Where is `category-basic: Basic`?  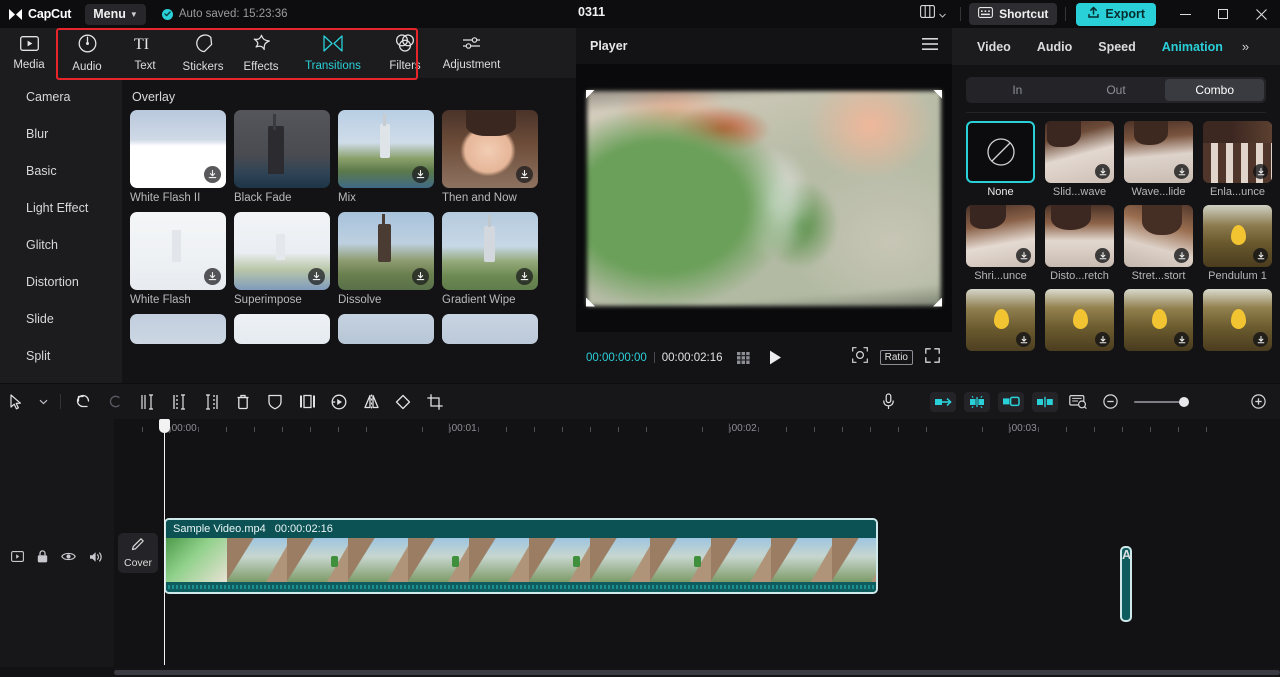
category-basic: Basic is located at coordinates (61, 170).